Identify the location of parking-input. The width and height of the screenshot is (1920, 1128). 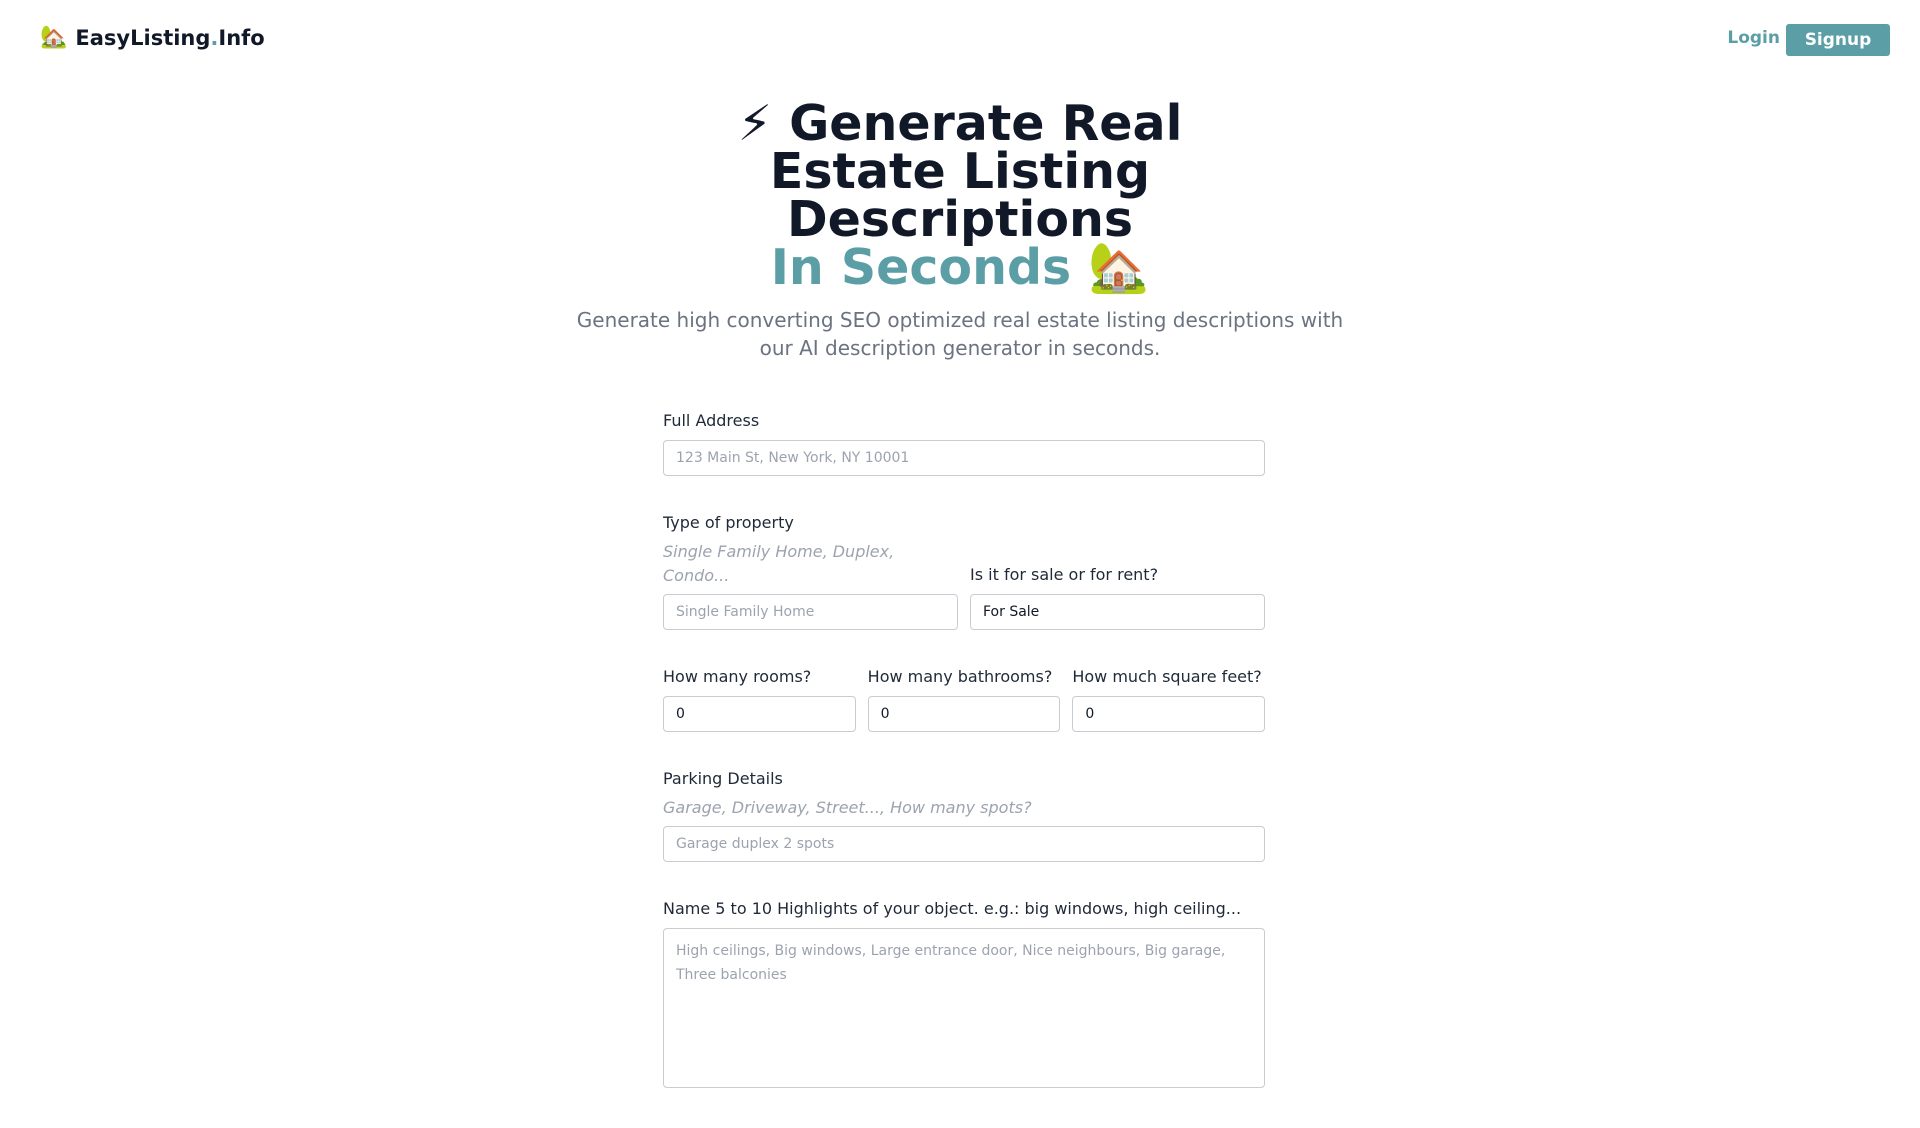
(964, 844).